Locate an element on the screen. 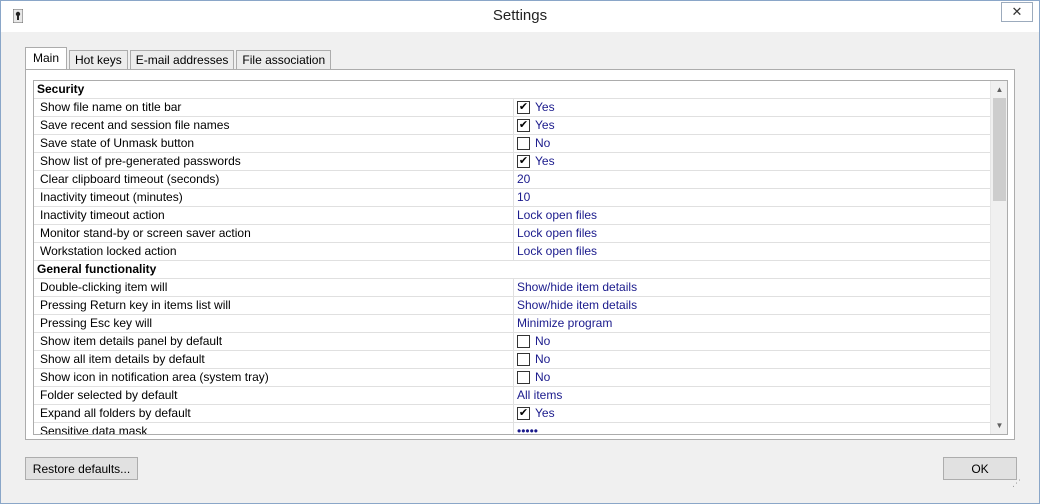 The image size is (1040, 504). setting-row: Show file name on title bar ✔ Yes is located at coordinates (513, 108).